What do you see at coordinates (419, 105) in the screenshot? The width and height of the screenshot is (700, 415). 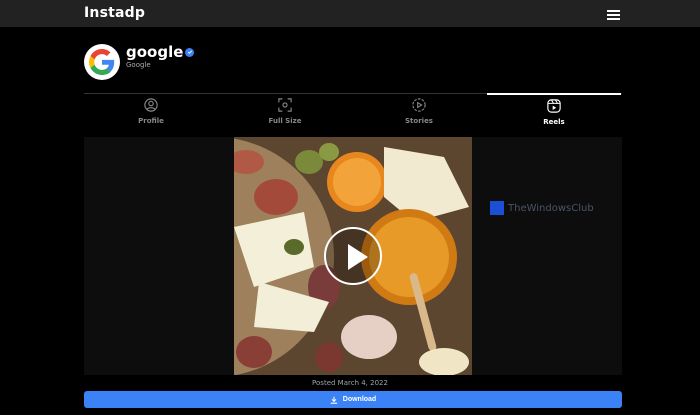 I see `stories-play-icon` at bounding box center [419, 105].